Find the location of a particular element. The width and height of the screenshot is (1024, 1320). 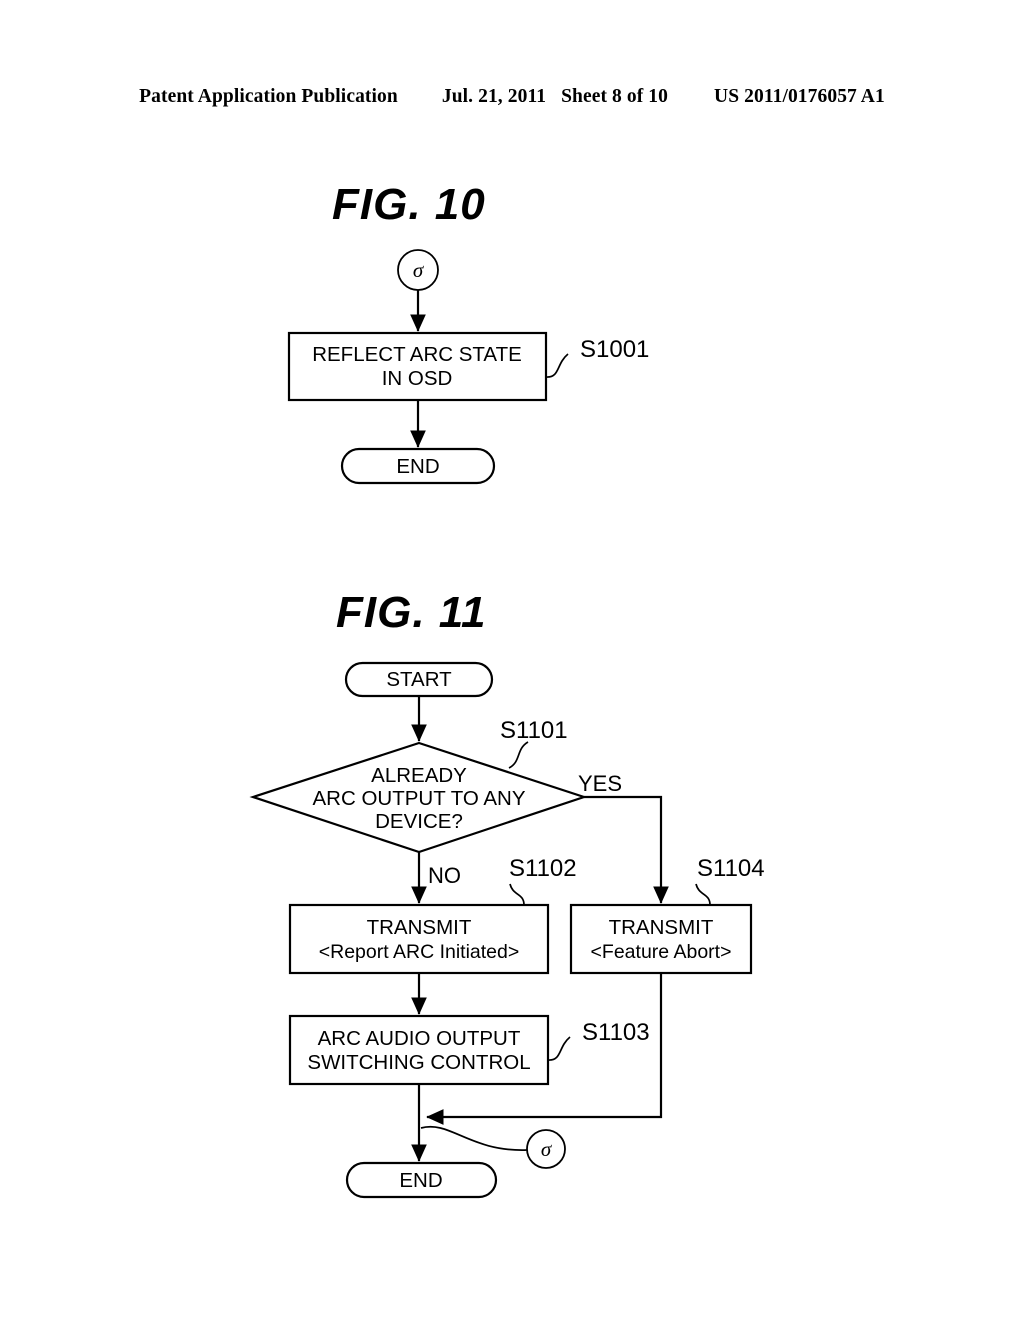

fig11-step-label-s1104: S1104 is located at coordinates (731, 868).